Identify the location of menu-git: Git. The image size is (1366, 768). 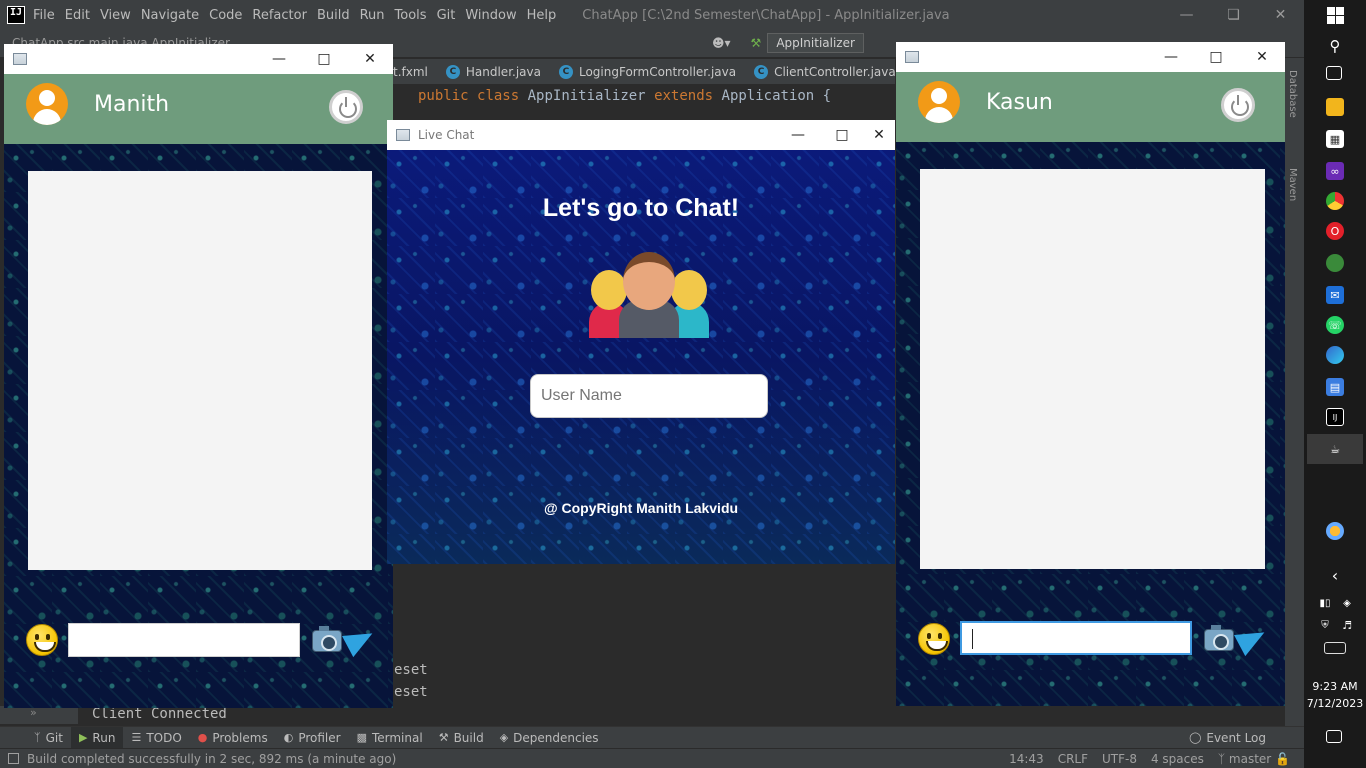
(446, 15).